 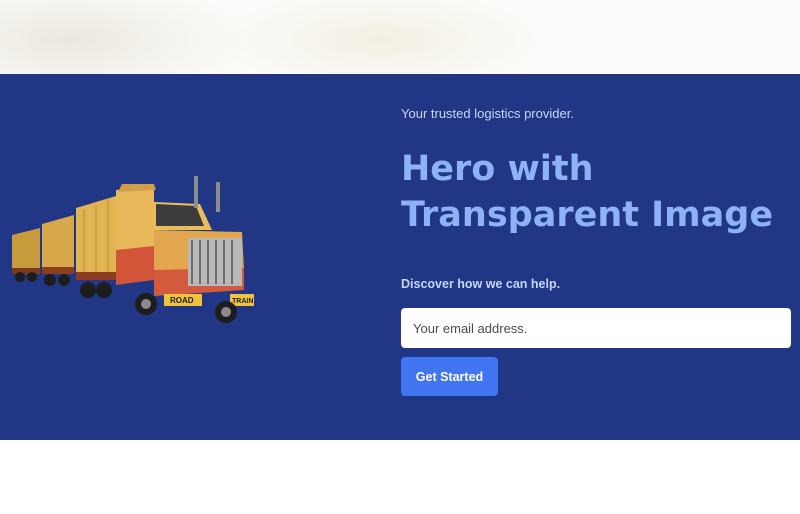 I want to click on plate-right: TRAIN, so click(x=242, y=301).